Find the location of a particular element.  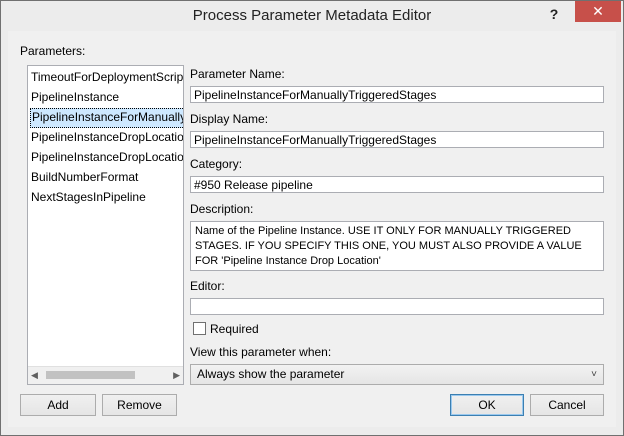

view-when-label: View this parameter when: is located at coordinates (261, 352).